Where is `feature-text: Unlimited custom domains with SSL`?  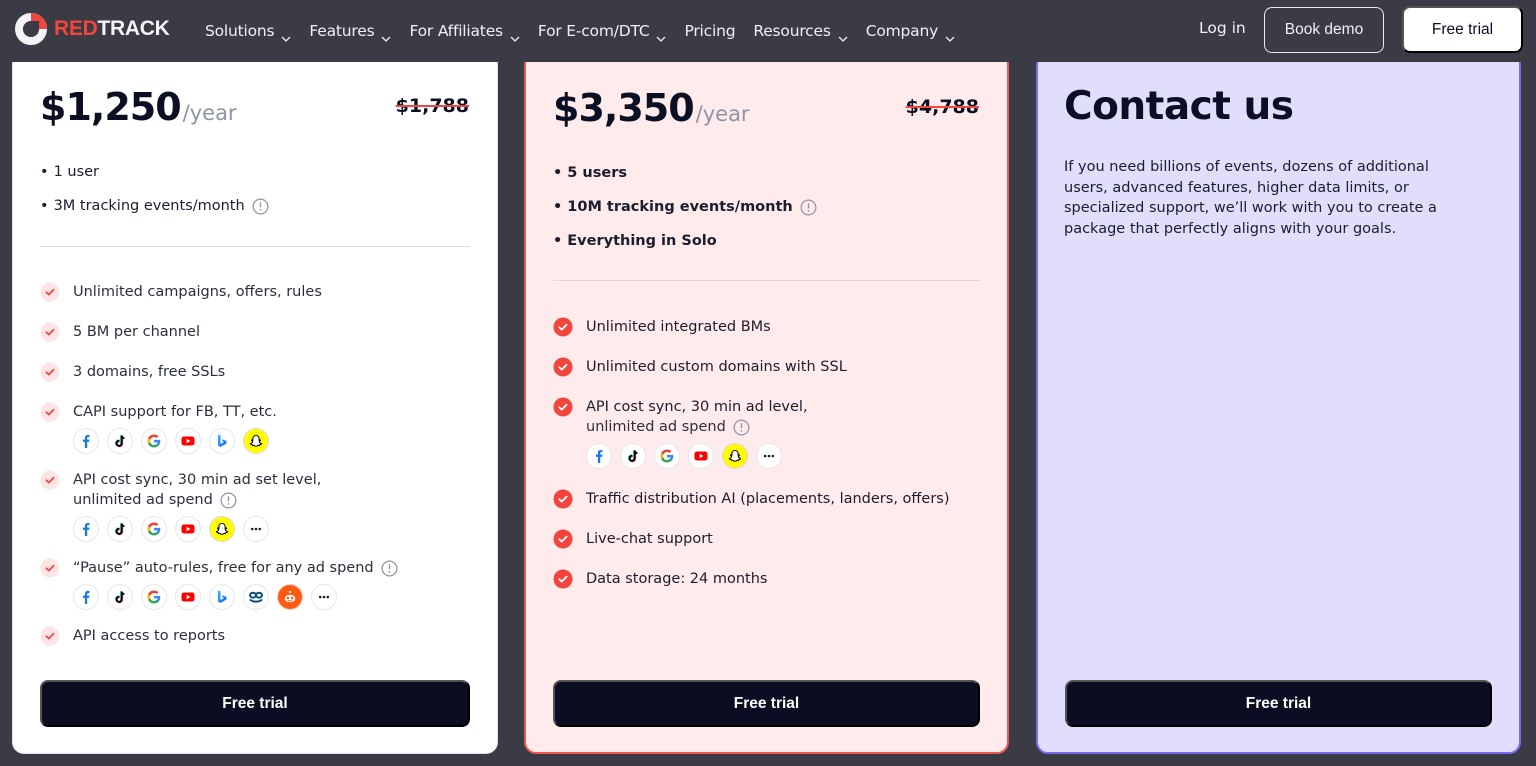
feature-text: Unlimited custom domains with SSL is located at coordinates (716, 367).